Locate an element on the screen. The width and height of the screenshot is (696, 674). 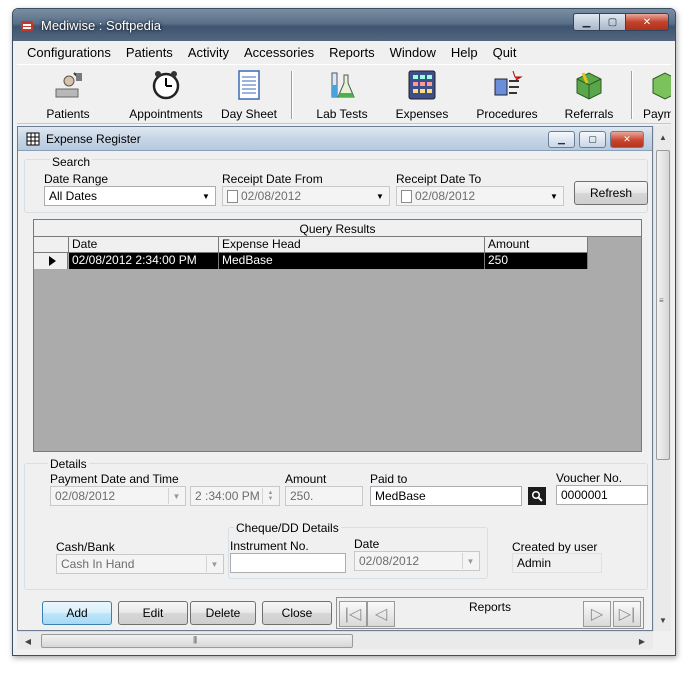
voucher-input: 0000001 is located at coordinates (602, 495).